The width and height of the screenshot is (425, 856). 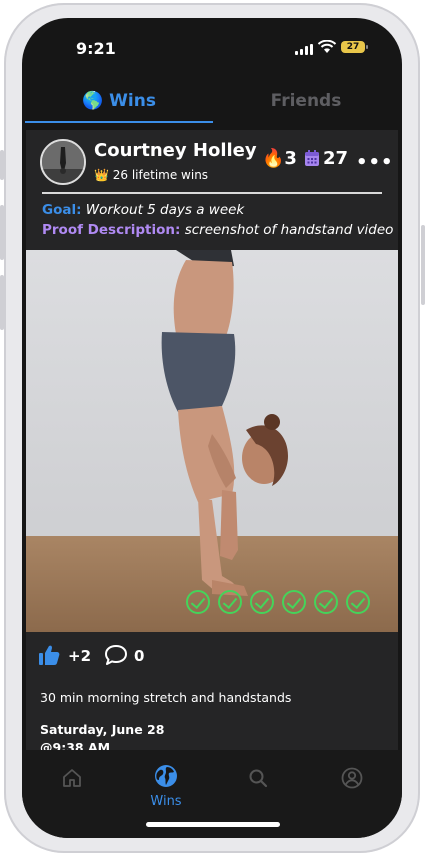 I want to click on like-button, so click(x=49, y=655).